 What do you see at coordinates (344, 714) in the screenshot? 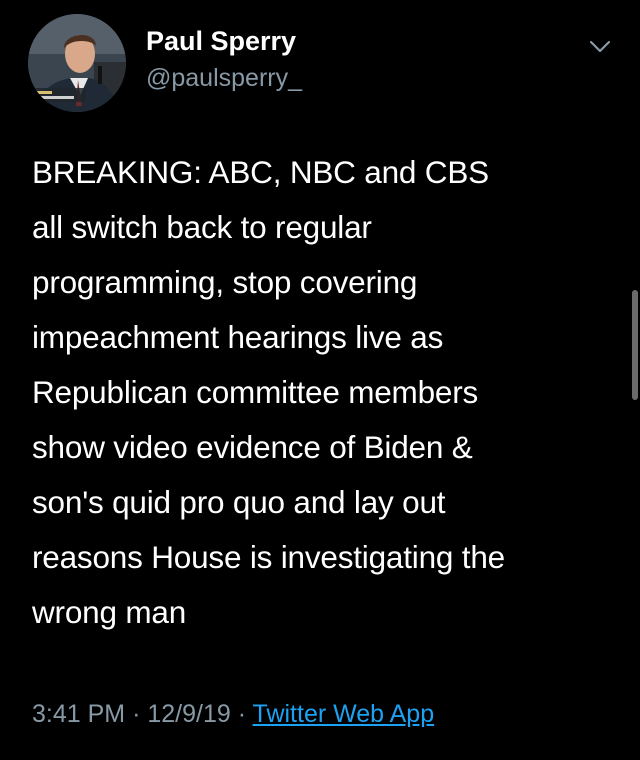
I see `tweet-source-link: Twitter Web App` at bounding box center [344, 714].